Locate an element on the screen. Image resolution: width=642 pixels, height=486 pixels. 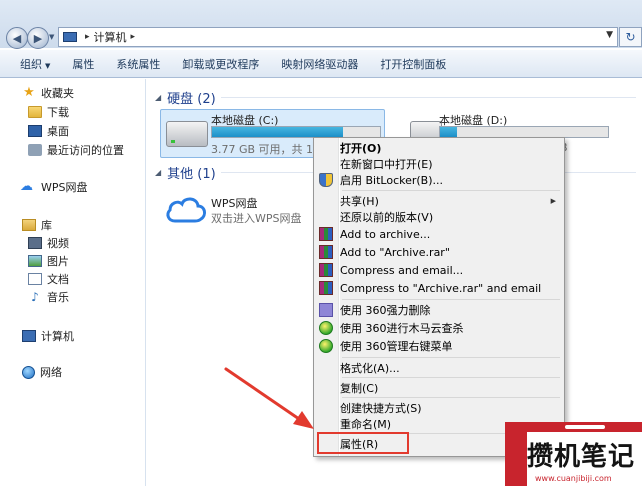
desktop-icon is located at coordinates (35, 131).